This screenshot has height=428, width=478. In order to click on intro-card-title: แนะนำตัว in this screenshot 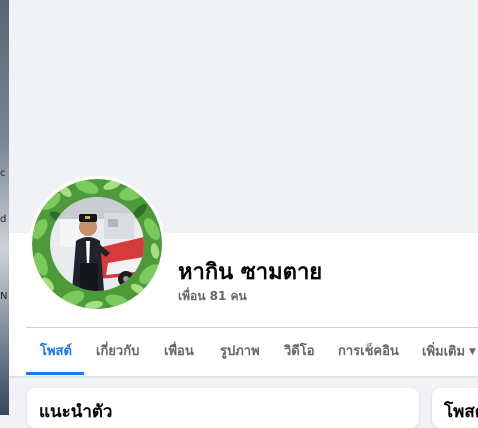, I will do `click(76, 412)`.